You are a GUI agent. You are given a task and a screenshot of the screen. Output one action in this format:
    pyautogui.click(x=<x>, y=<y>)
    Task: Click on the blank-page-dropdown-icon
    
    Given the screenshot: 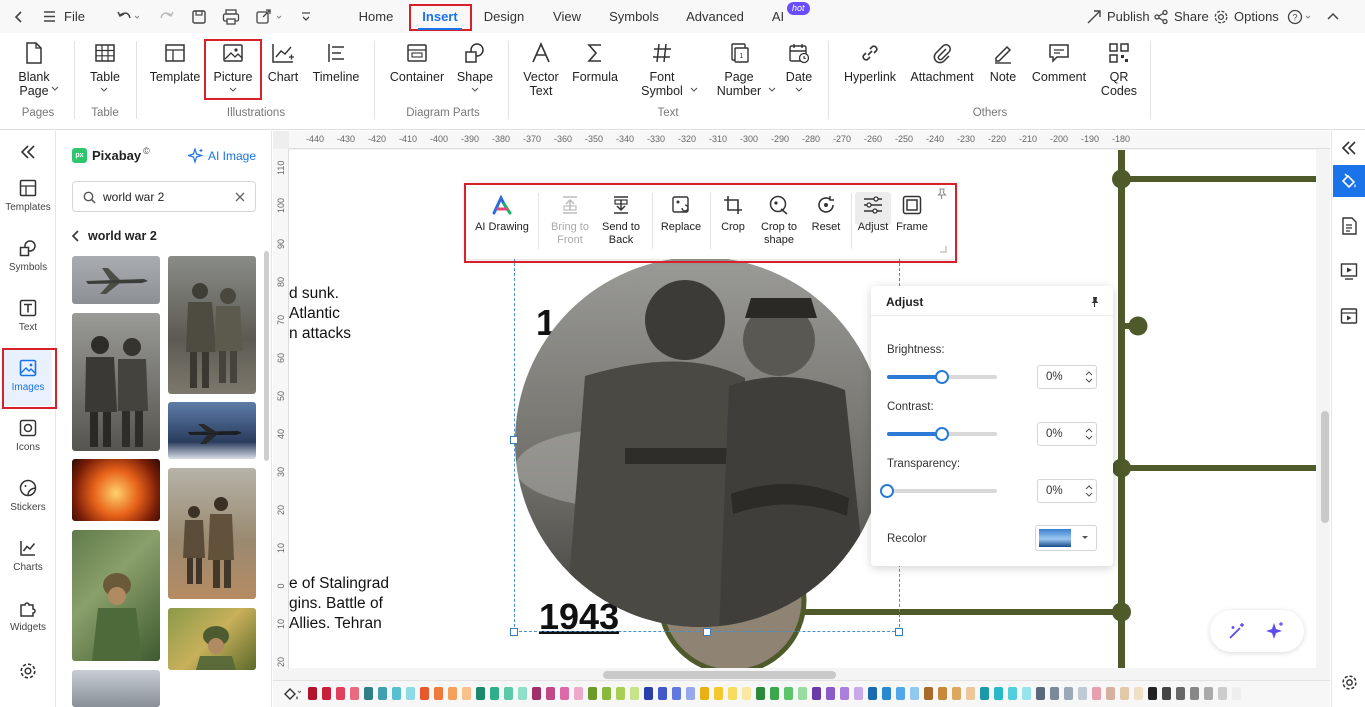 What is the action you would take?
    pyautogui.click(x=55, y=88)
    